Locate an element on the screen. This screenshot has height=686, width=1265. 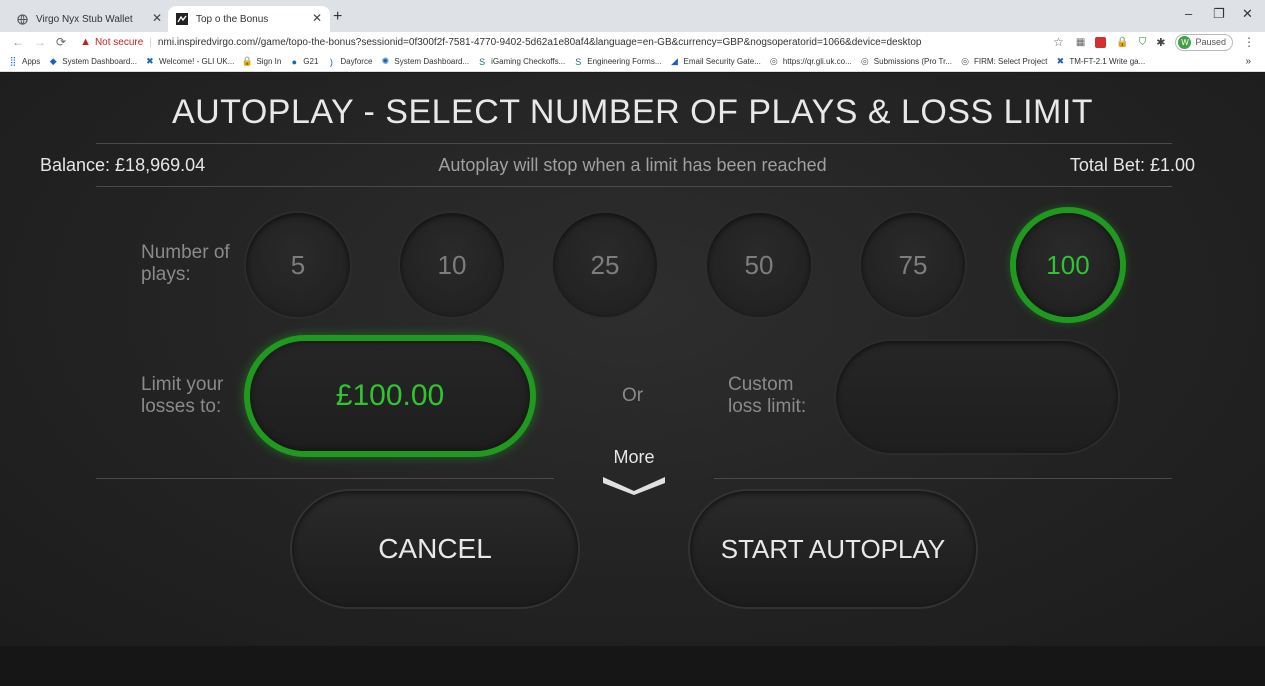
tab-virgo-nyx-stub-wallet: Virgo Nyx Stub Wallet ✕ is located at coordinates (89, 19).